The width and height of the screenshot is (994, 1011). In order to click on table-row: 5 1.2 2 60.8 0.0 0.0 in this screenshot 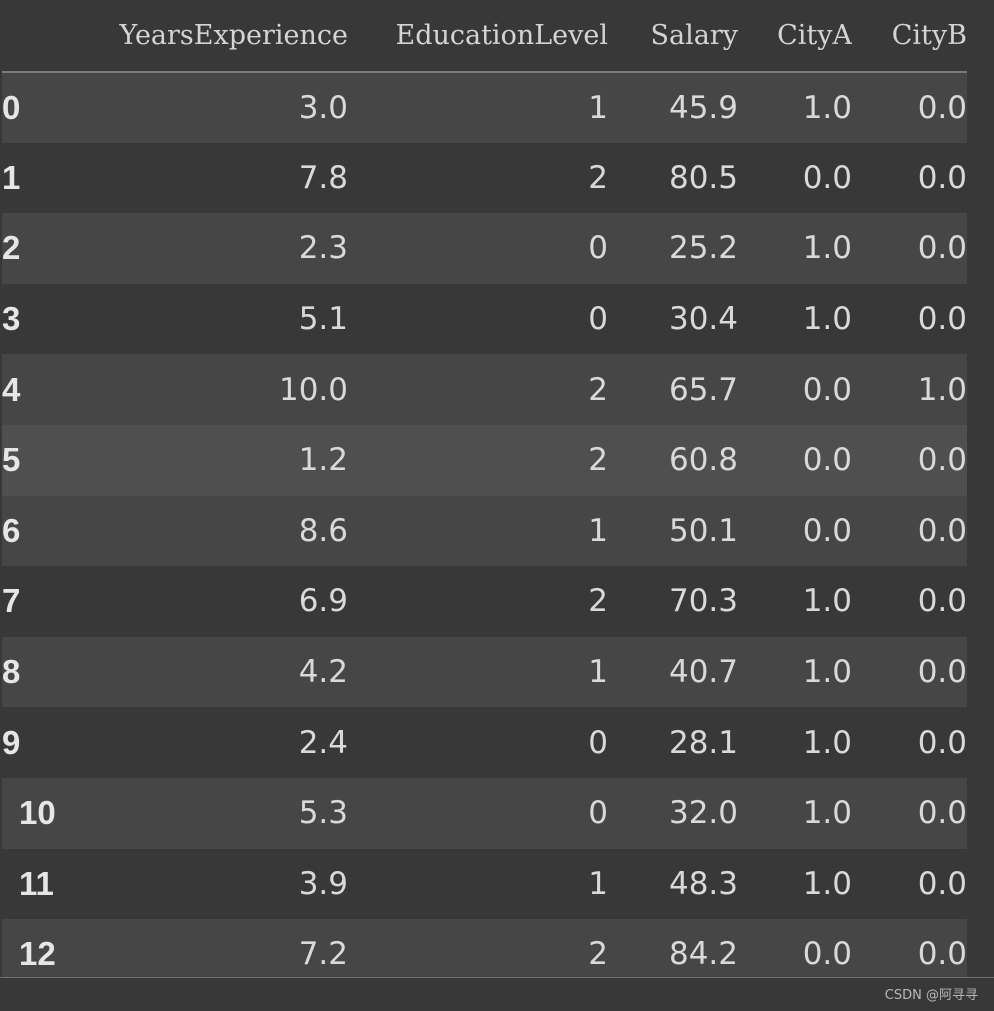, I will do `click(484, 460)`.